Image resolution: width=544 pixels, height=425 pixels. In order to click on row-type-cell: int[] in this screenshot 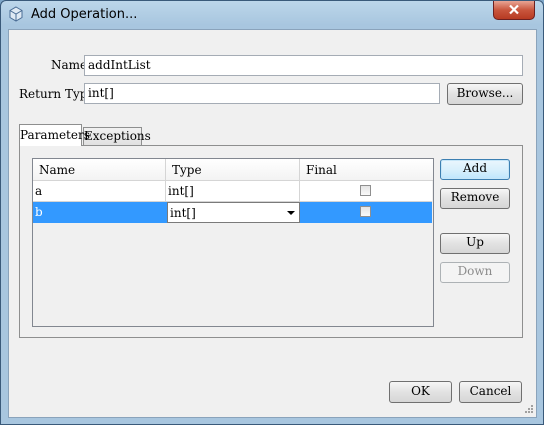, I will do `click(233, 191)`.